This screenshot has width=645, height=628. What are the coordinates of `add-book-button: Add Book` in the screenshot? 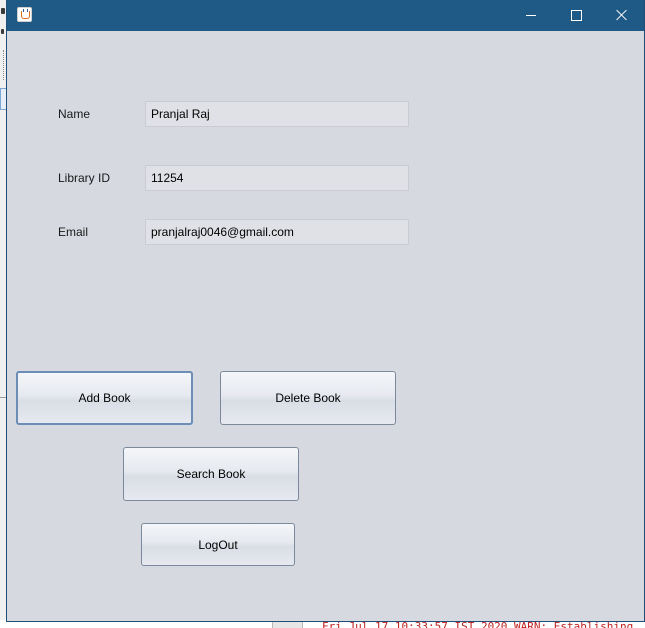 It's located at (104, 398).